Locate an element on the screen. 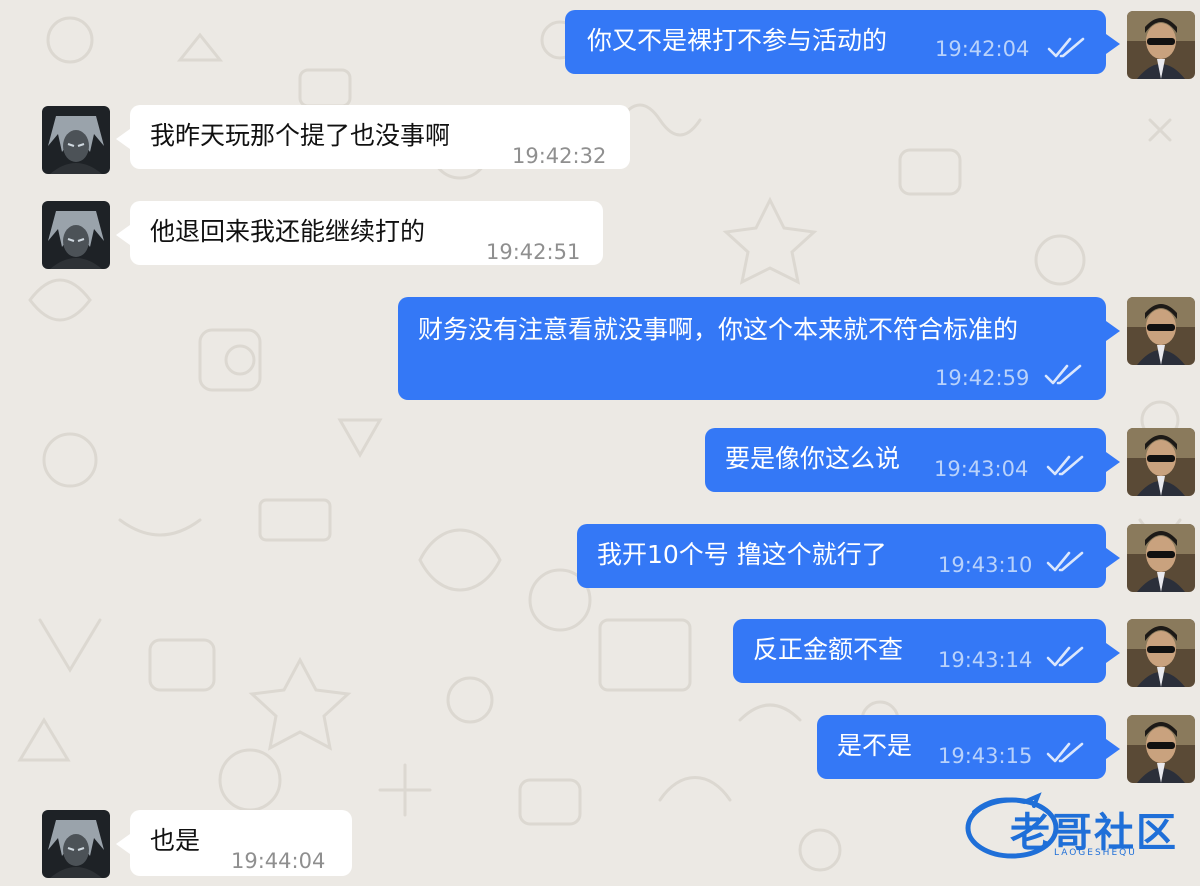 Image resolution: width=1200 pixels, height=886 pixels. message-time: 19:43:14 is located at coordinates (985, 660).